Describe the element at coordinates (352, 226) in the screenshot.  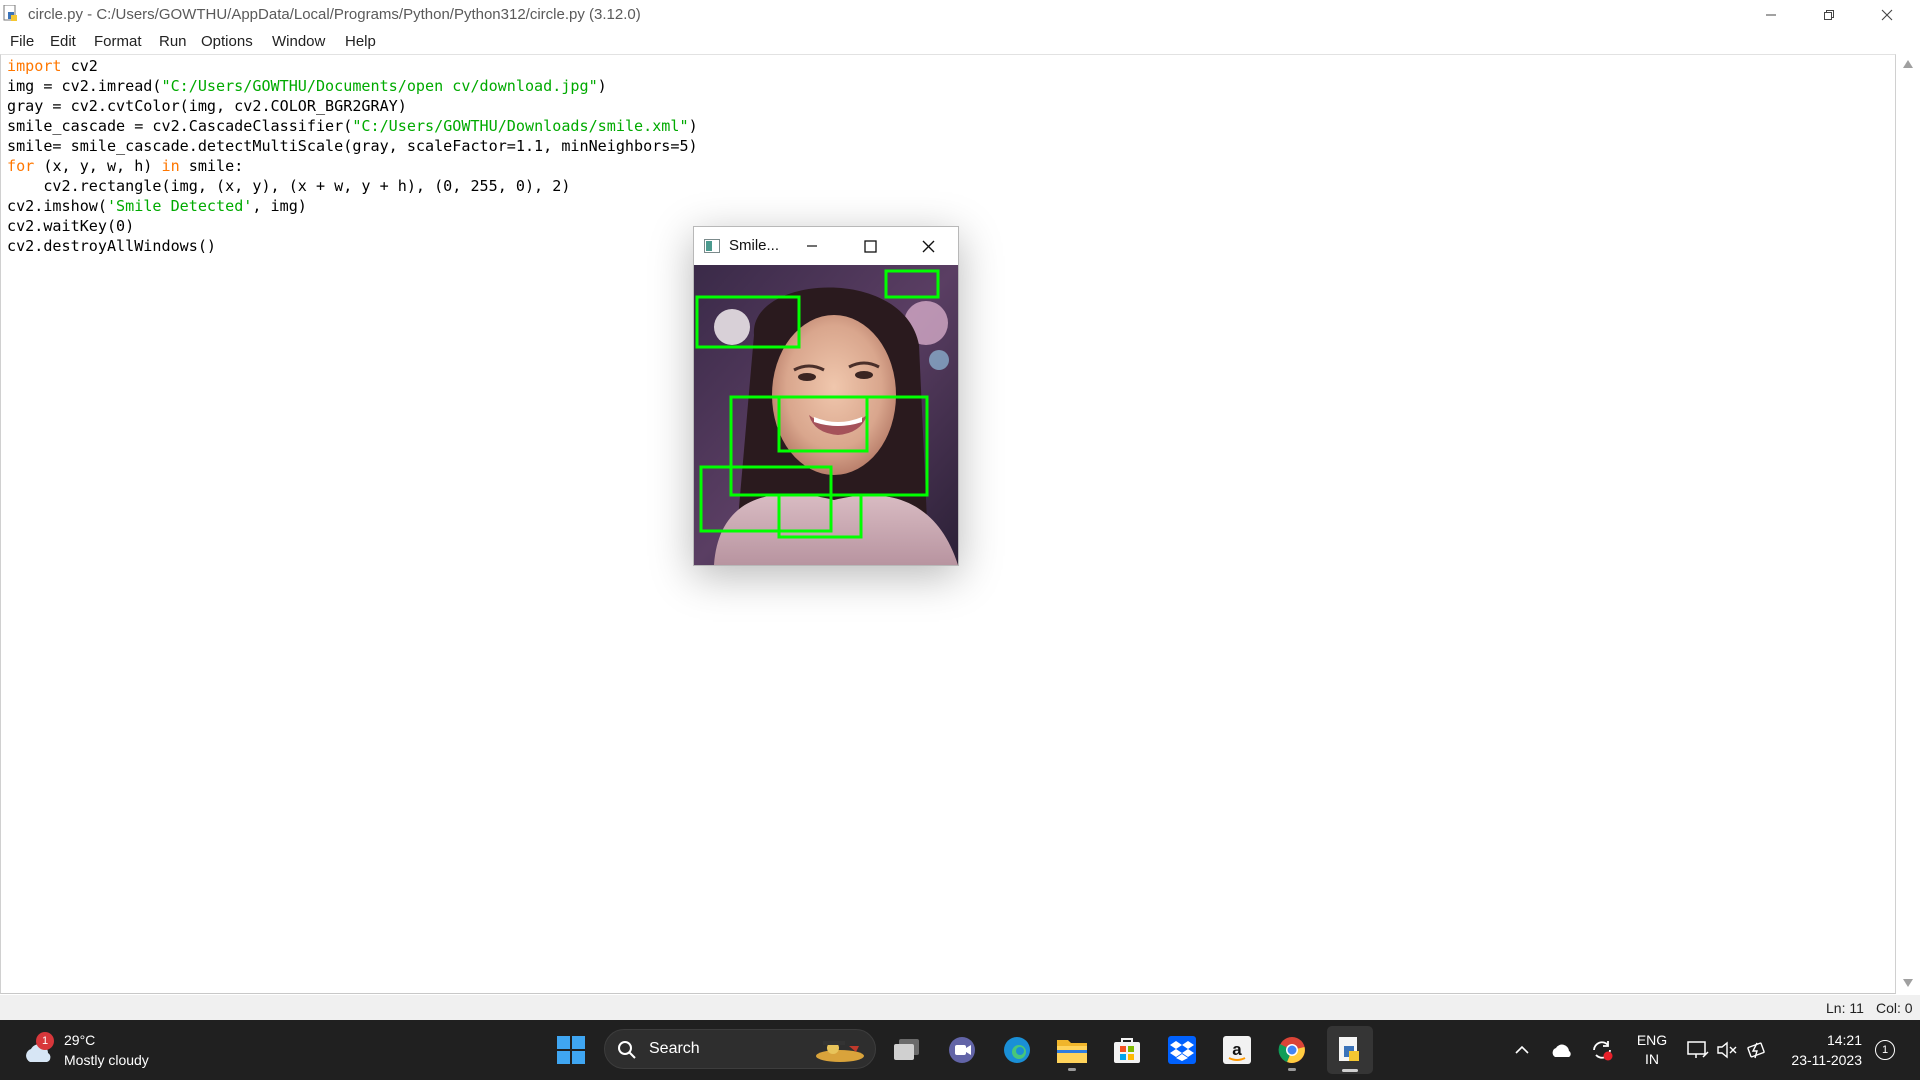
I see `code-line: cv2.waitKey(0)` at that location.